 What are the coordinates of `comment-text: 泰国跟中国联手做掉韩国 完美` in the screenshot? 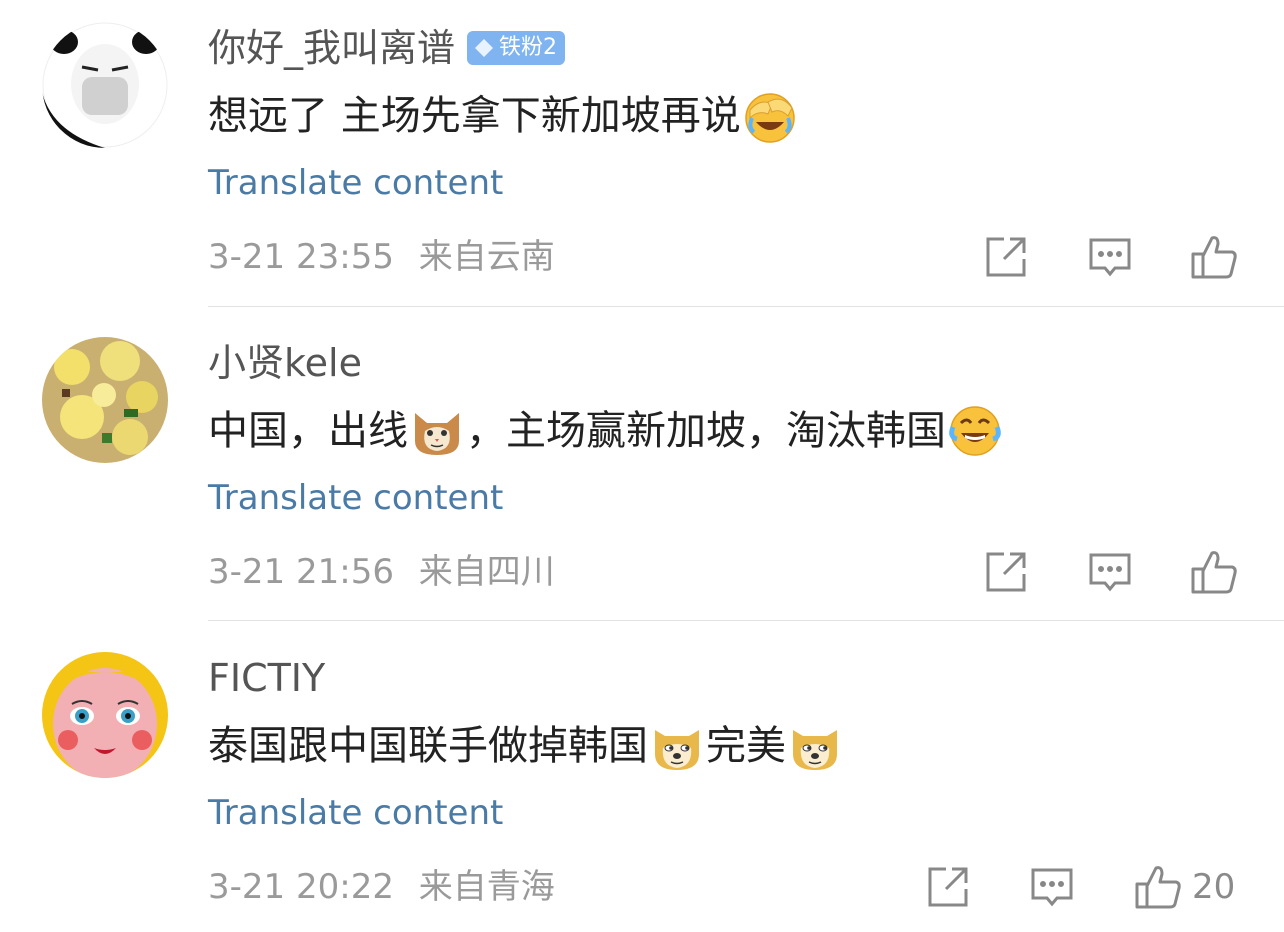 It's located at (526, 746).